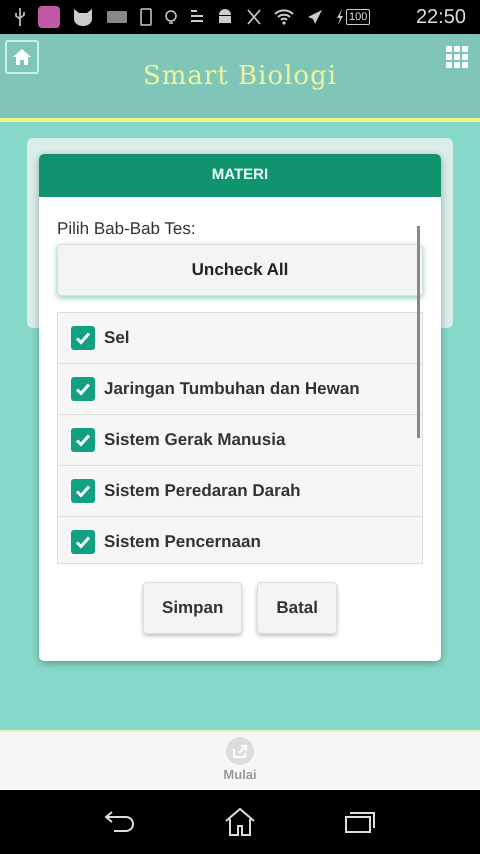 Image resolution: width=480 pixels, height=854 pixels. What do you see at coordinates (117, 17) in the screenshot?
I see `card-icon` at bounding box center [117, 17].